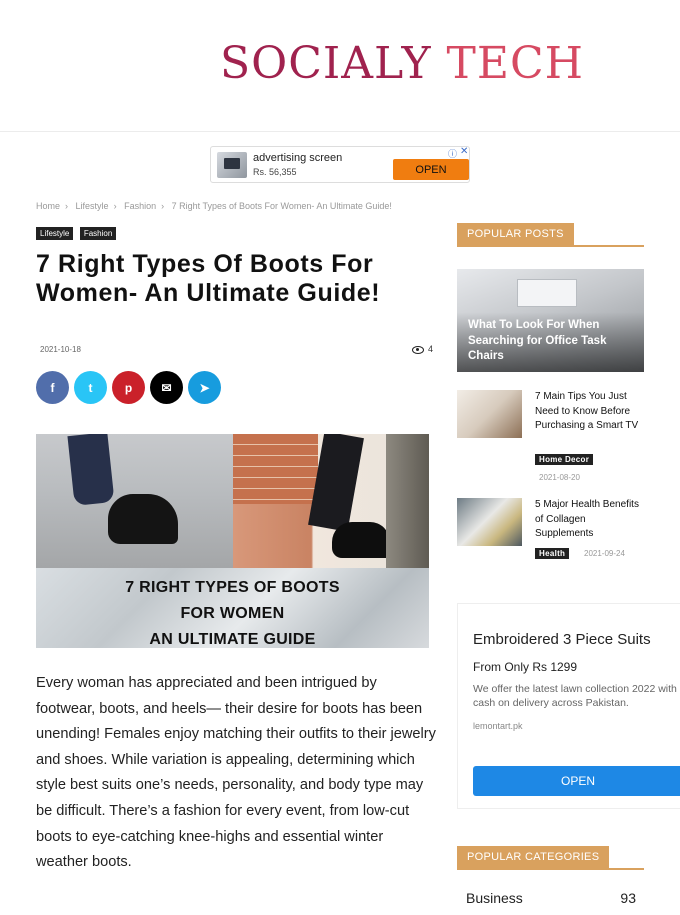  I want to click on hero-banner-line: FOR WOMEN, so click(232, 613).